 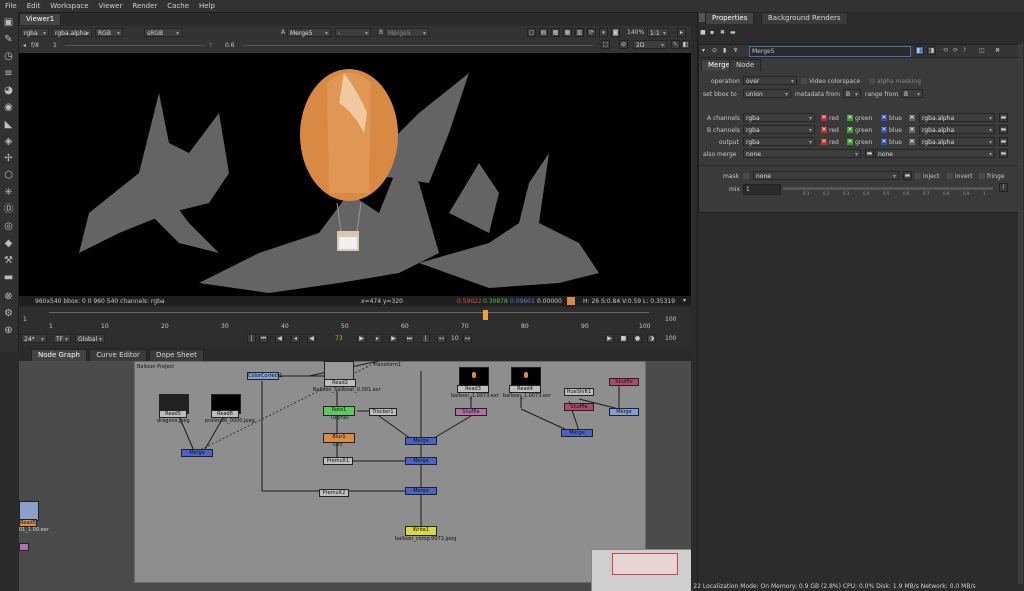 What do you see at coordinates (724, 50) in the screenshot?
I see `undo-icon: ▮` at bounding box center [724, 50].